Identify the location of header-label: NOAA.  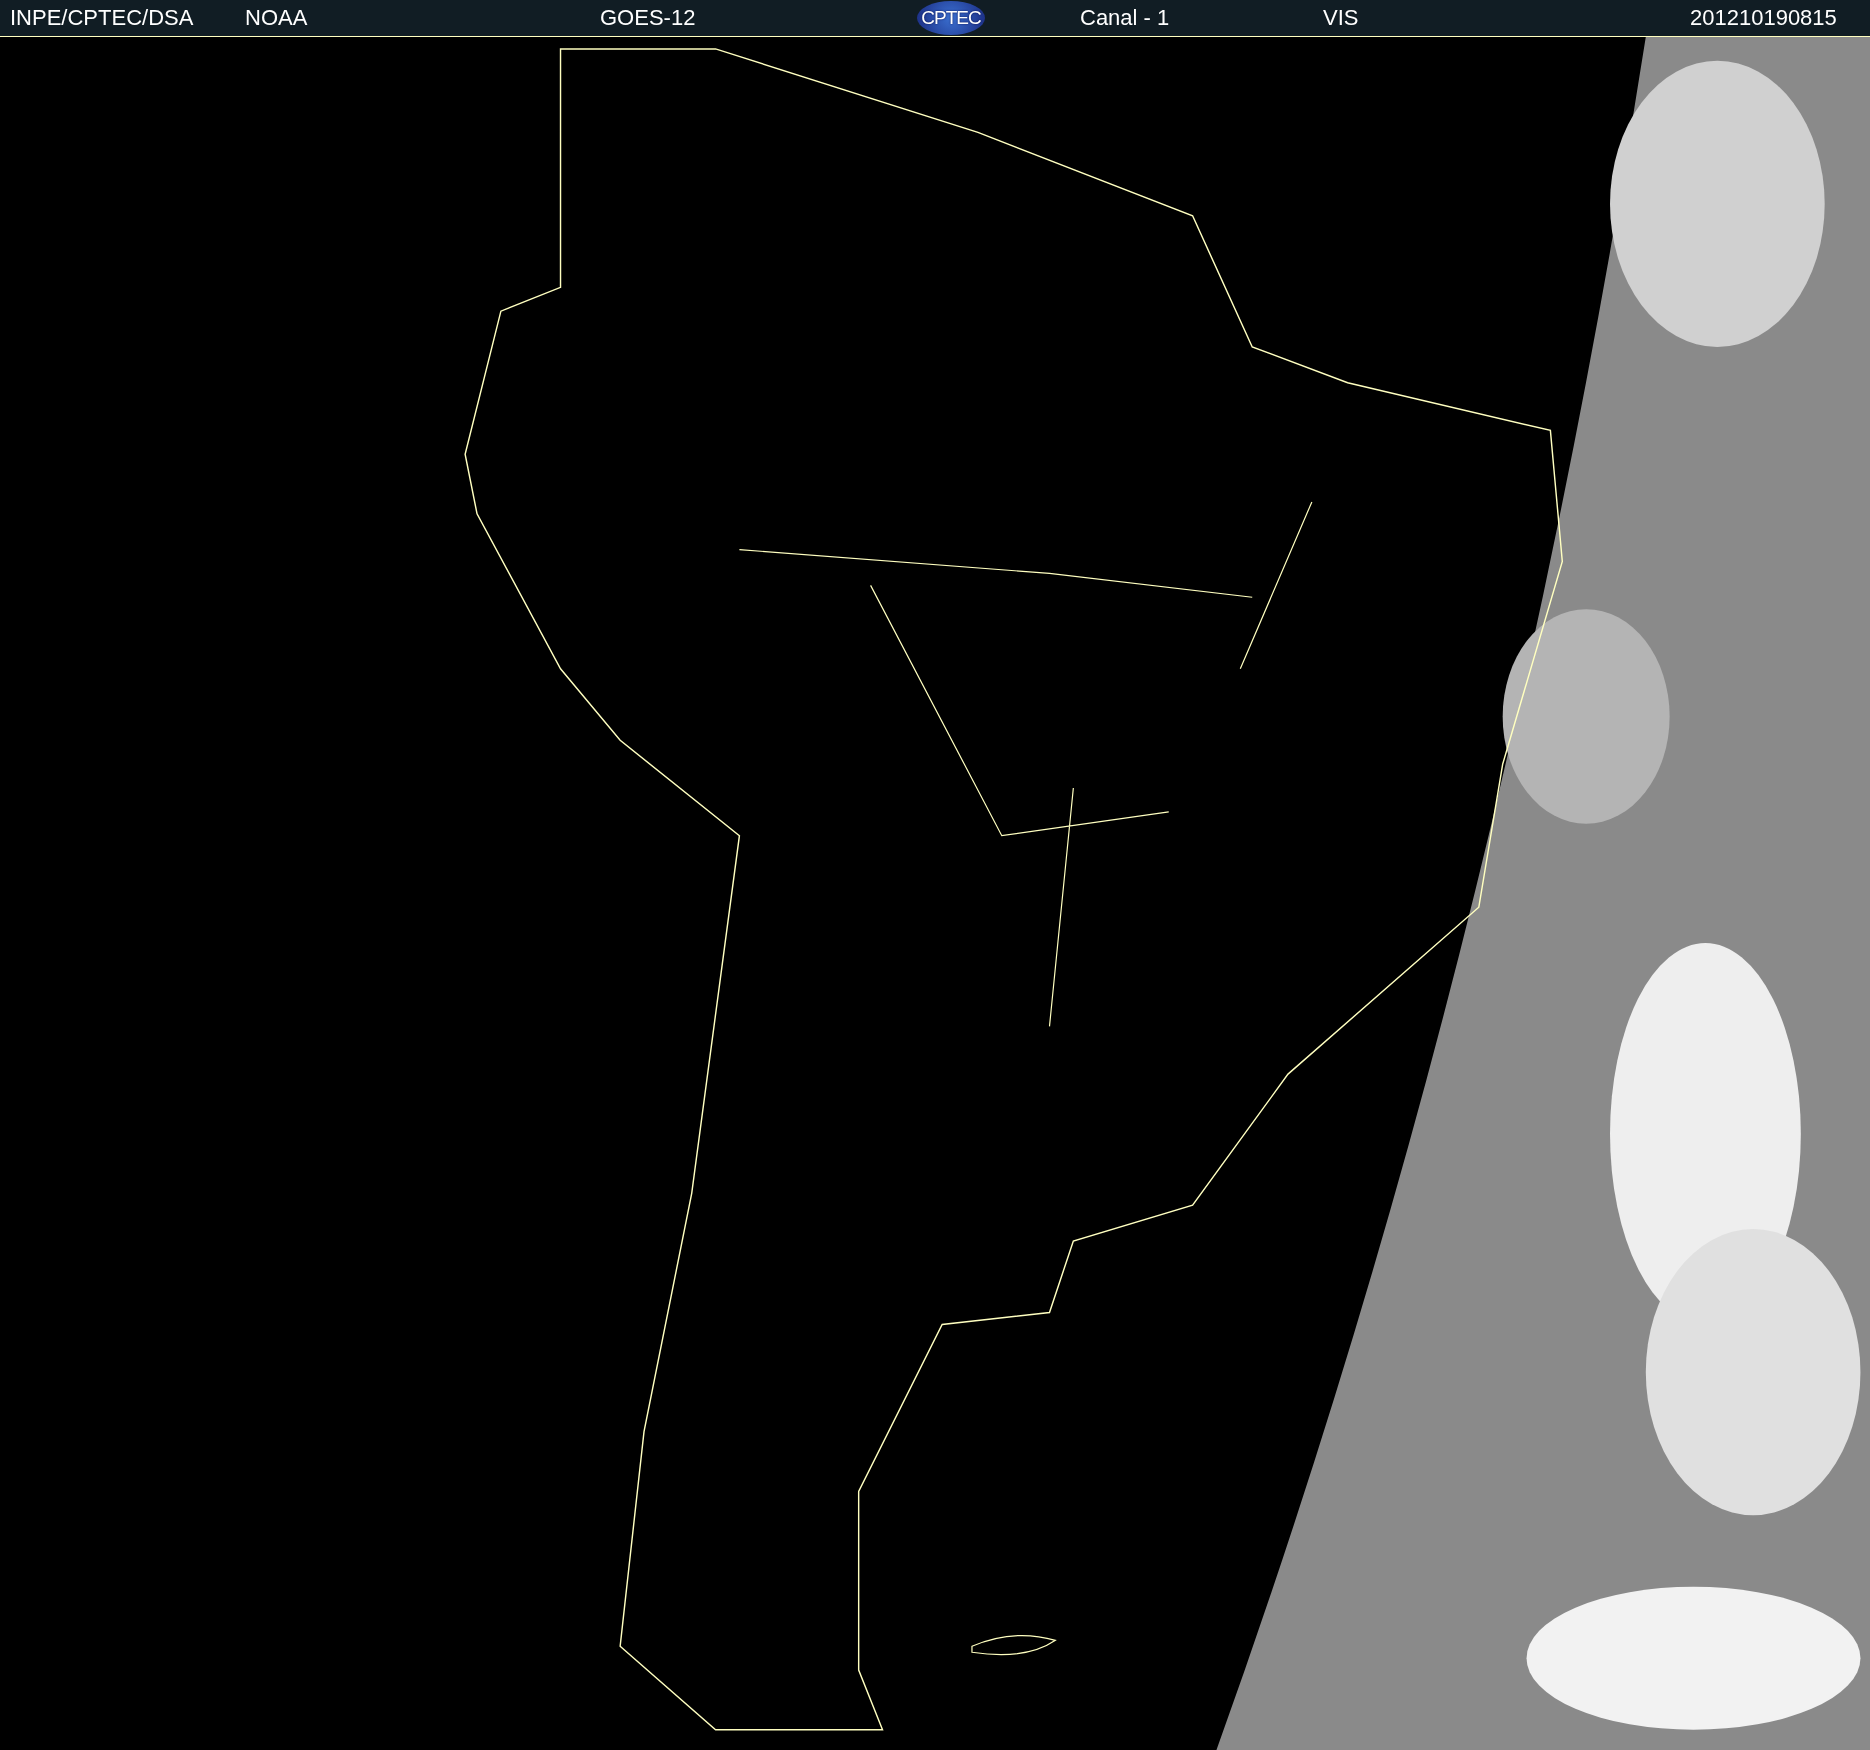
(276, 18).